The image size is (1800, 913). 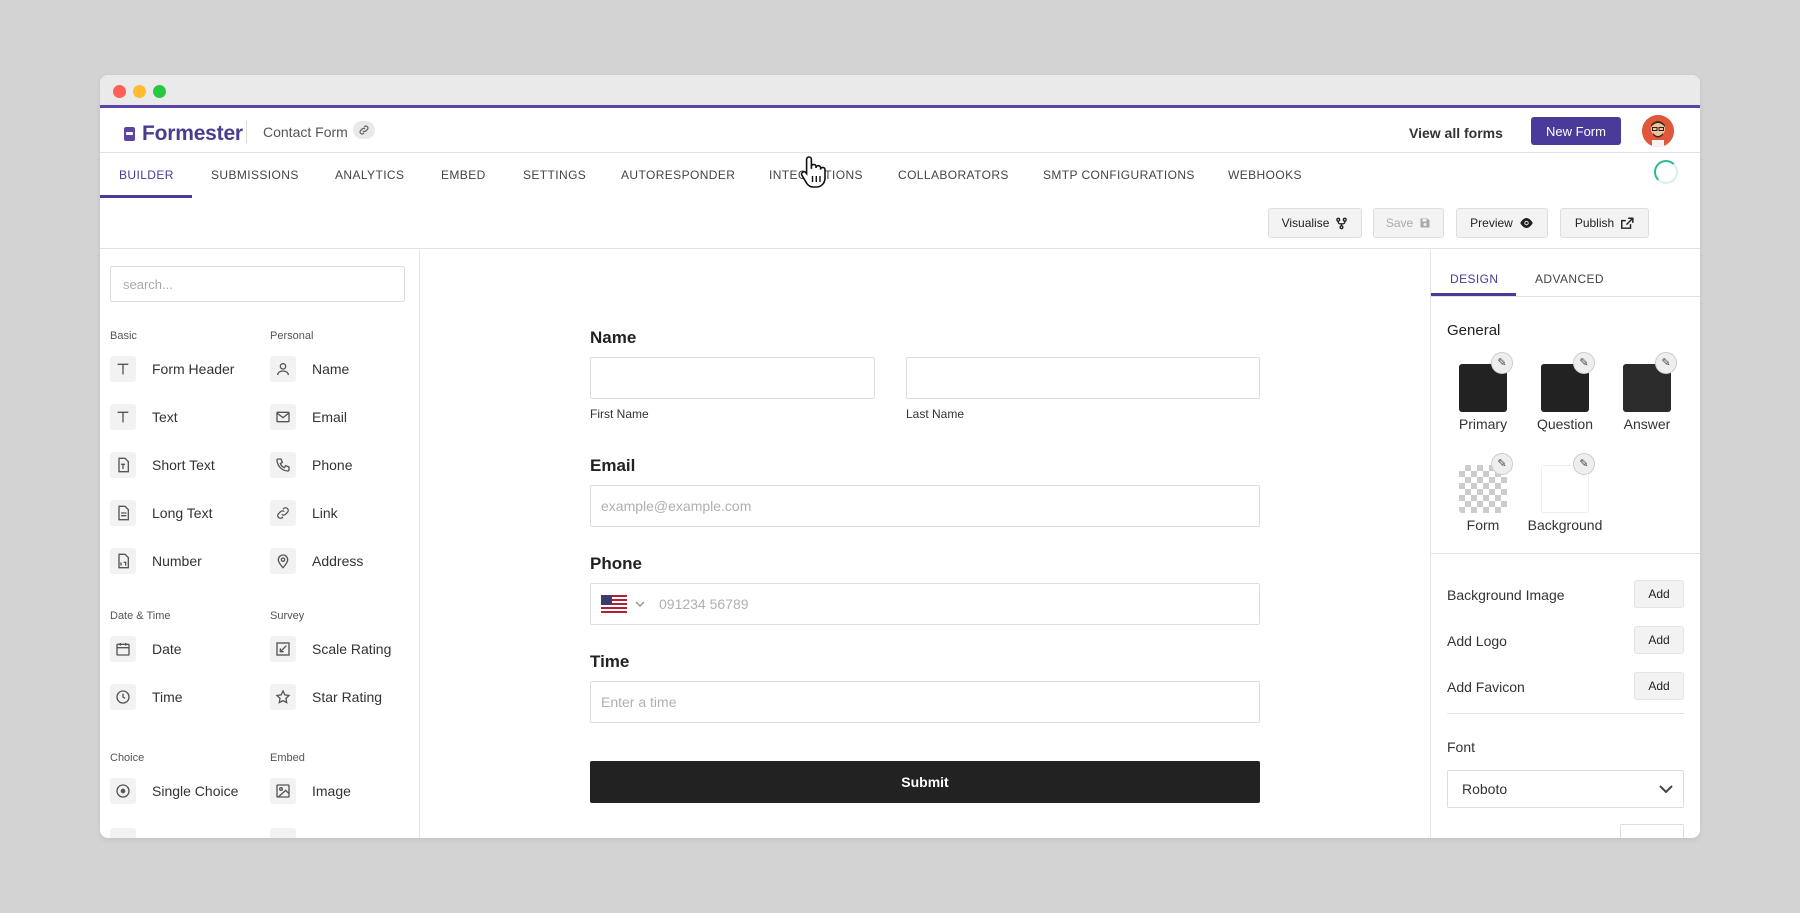 What do you see at coordinates (257, 284) in the screenshot?
I see `search-input` at bounding box center [257, 284].